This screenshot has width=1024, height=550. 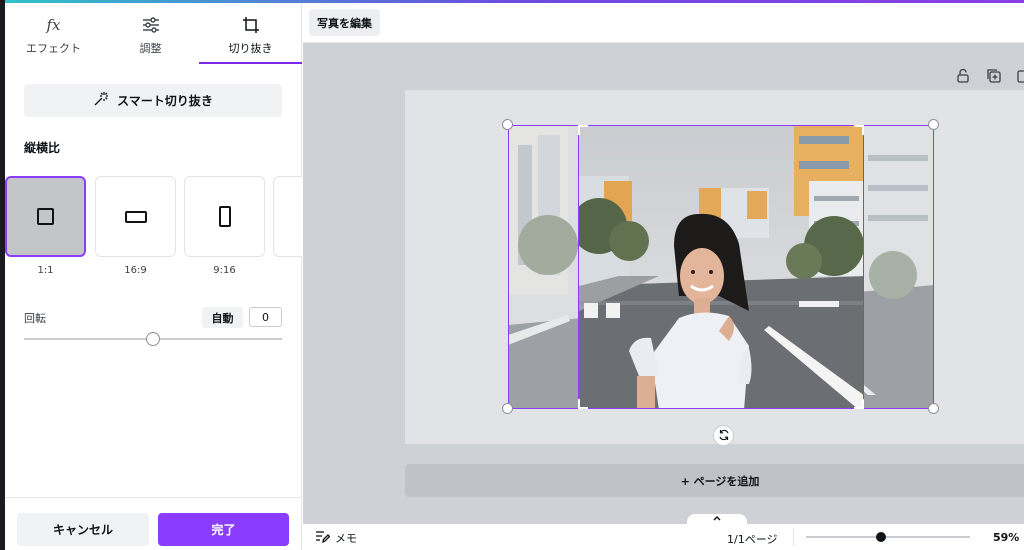 I want to click on crop-icon, so click(x=250, y=25).